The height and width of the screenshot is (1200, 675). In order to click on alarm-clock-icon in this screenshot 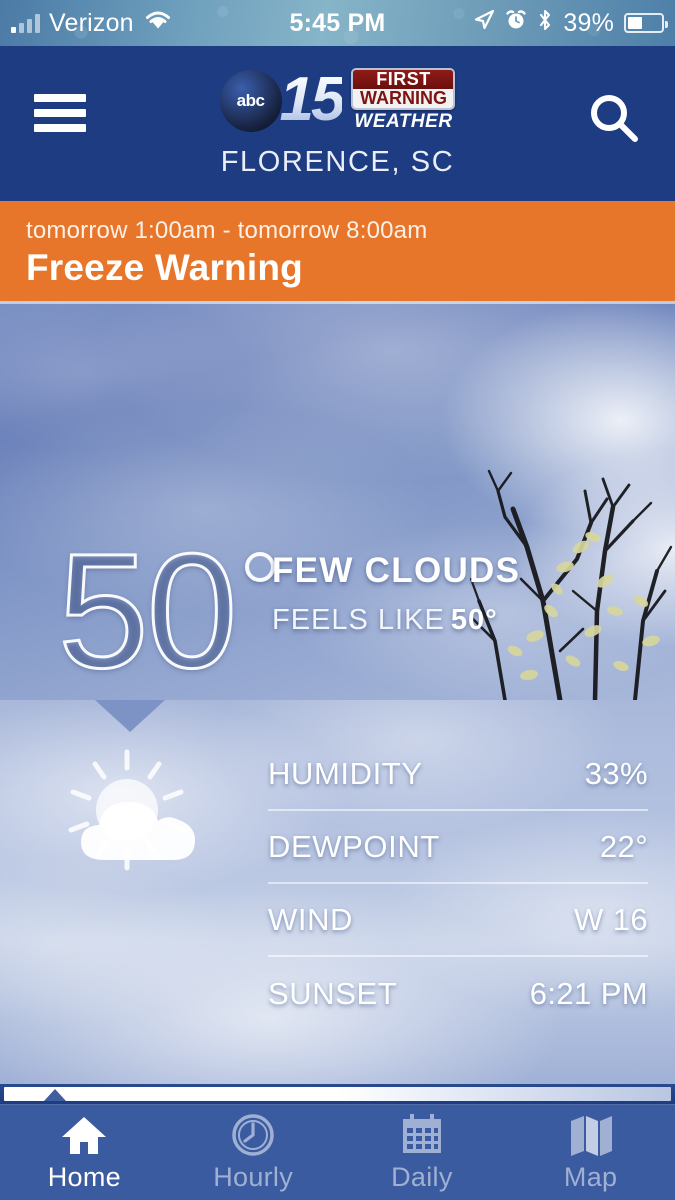, I will do `click(516, 23)`.